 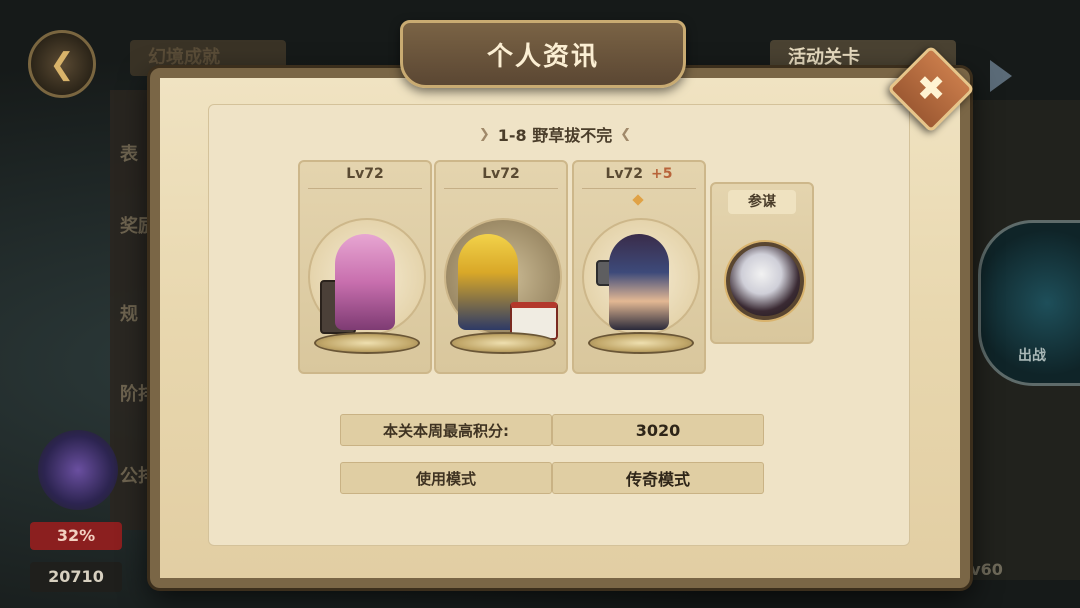 What do you see at coordinates (762, 202) in the screenshot?
I see `advisor-label: 参谋` at bounding box center [762, 202].